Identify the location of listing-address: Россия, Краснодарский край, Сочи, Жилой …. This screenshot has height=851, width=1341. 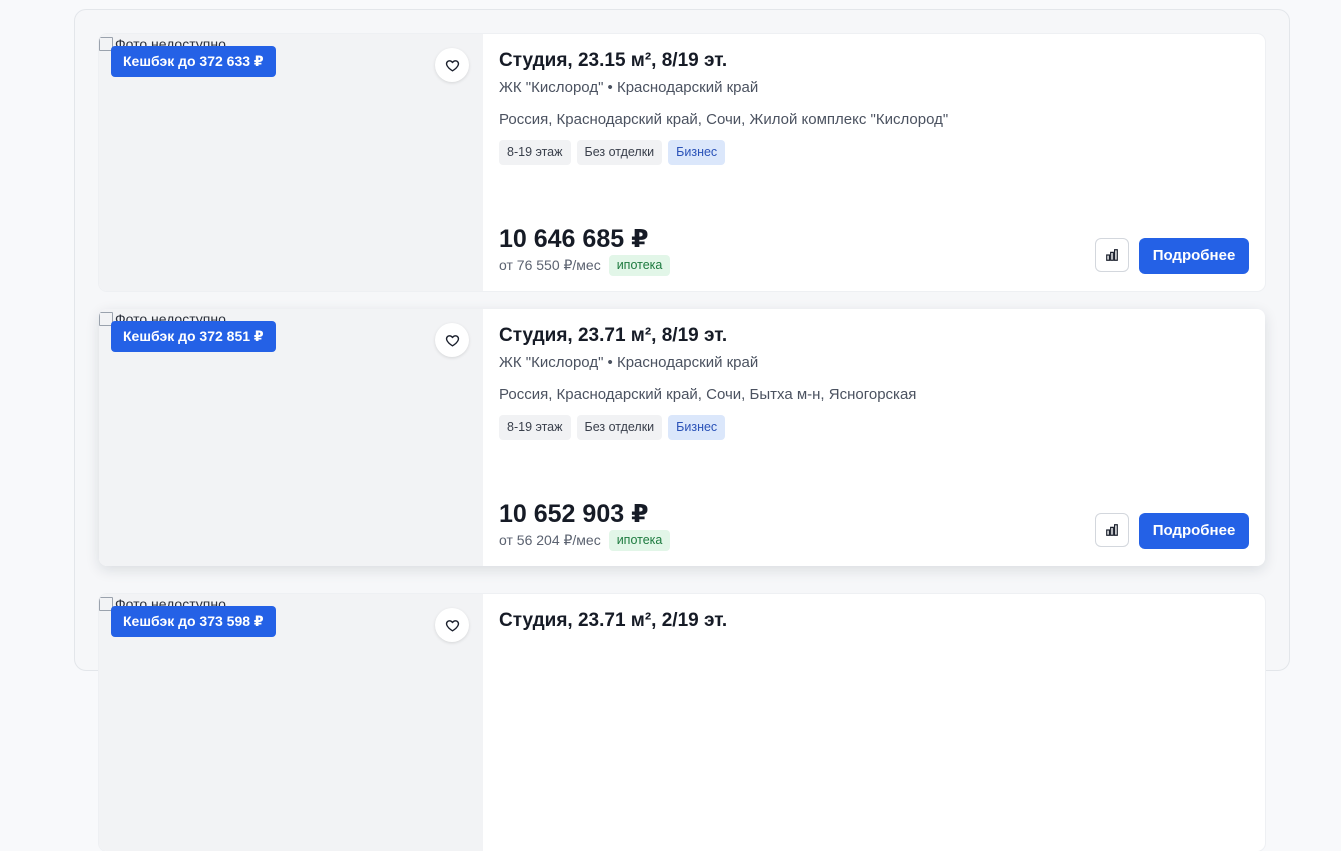
(724, 119).